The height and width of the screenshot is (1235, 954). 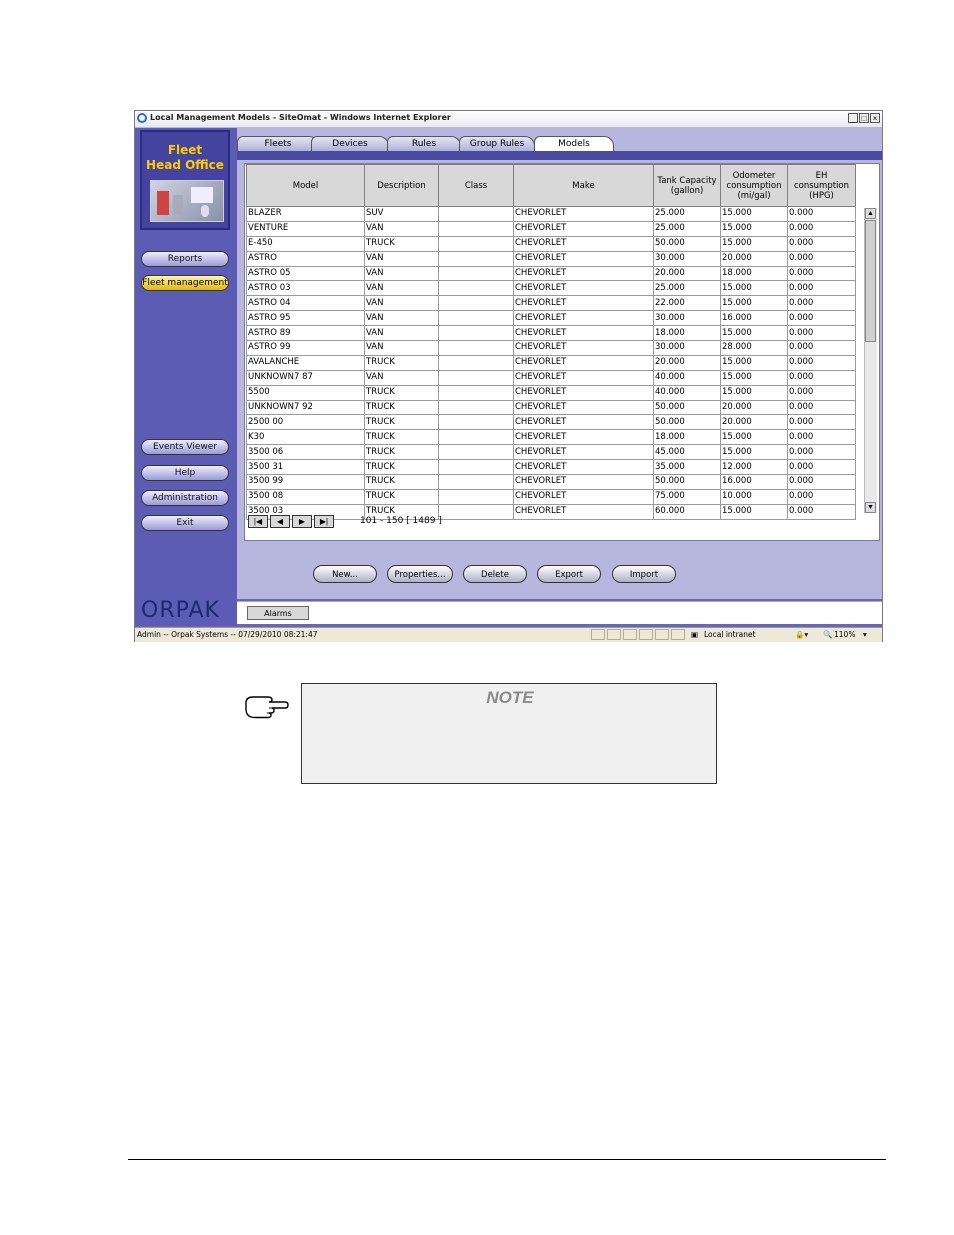 I want to click on table-row: AVALANCHE TRUCK CHEVORLET 20.000 15.000 0.000, so click(x=551, y=362).